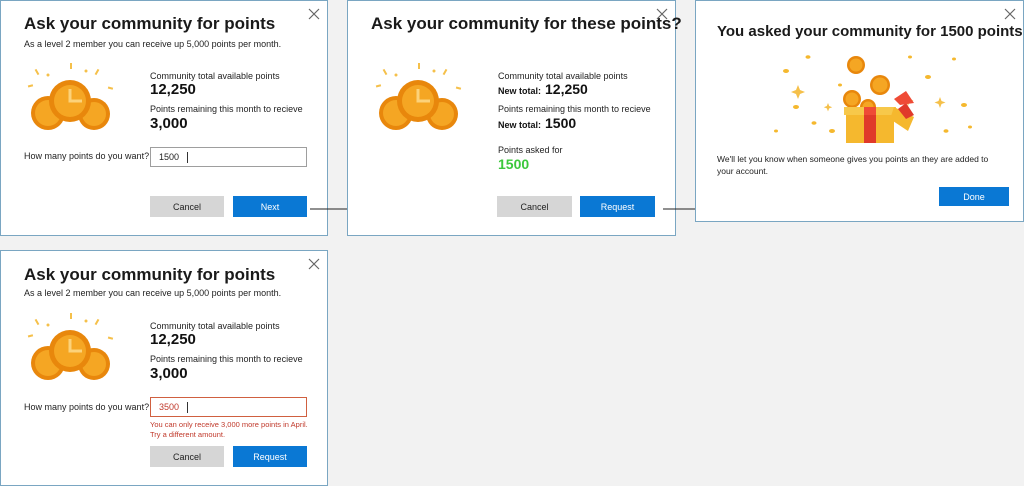 The image size is (1024, 486). I want to click on points-input-value: 3500, so click(169, 407).